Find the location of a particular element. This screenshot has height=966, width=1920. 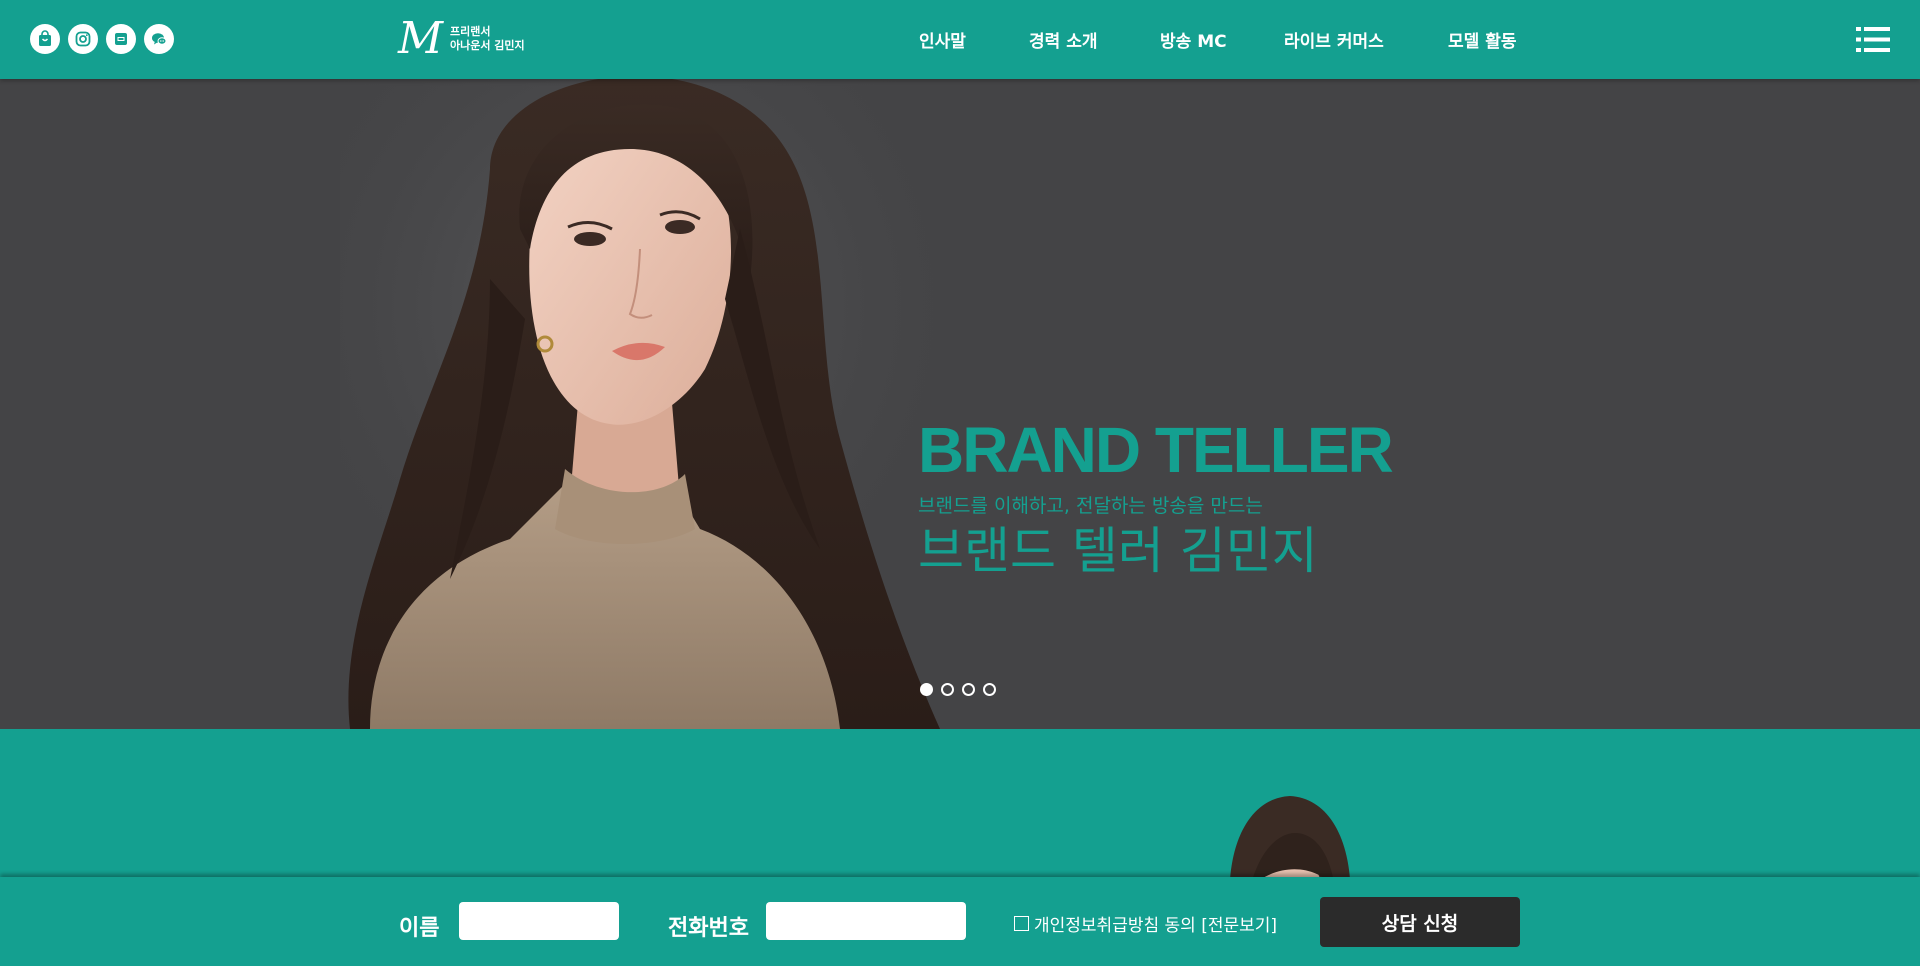

consult-form-bar: 이름 전화번호 개인정보취급방침 동의 [전문보기] 상담 신청 is located at coordinates (960, 921).